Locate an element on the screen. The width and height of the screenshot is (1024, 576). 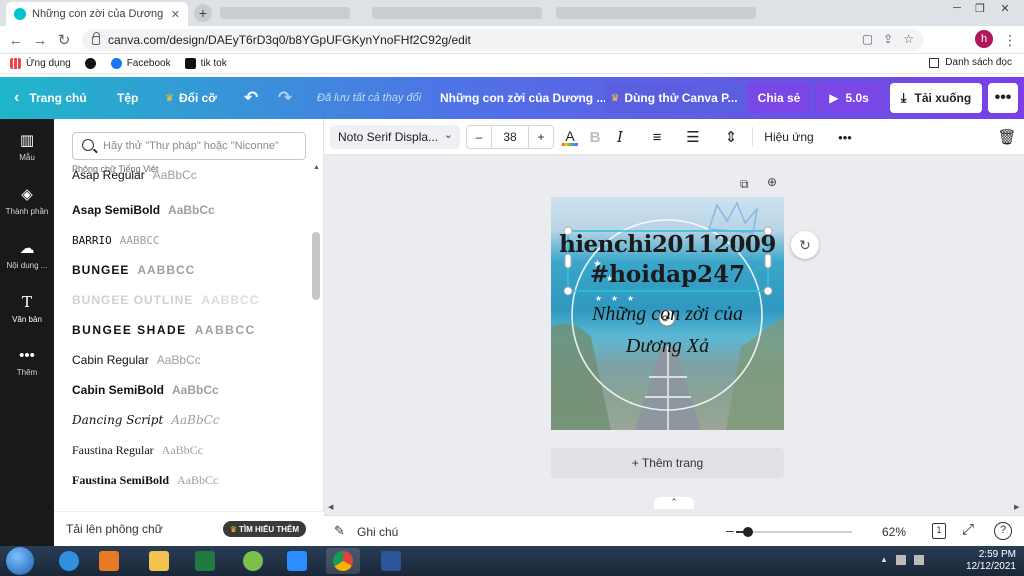
font-item: Cabin Regular AaBbCc is located at coordinates (190, 360).